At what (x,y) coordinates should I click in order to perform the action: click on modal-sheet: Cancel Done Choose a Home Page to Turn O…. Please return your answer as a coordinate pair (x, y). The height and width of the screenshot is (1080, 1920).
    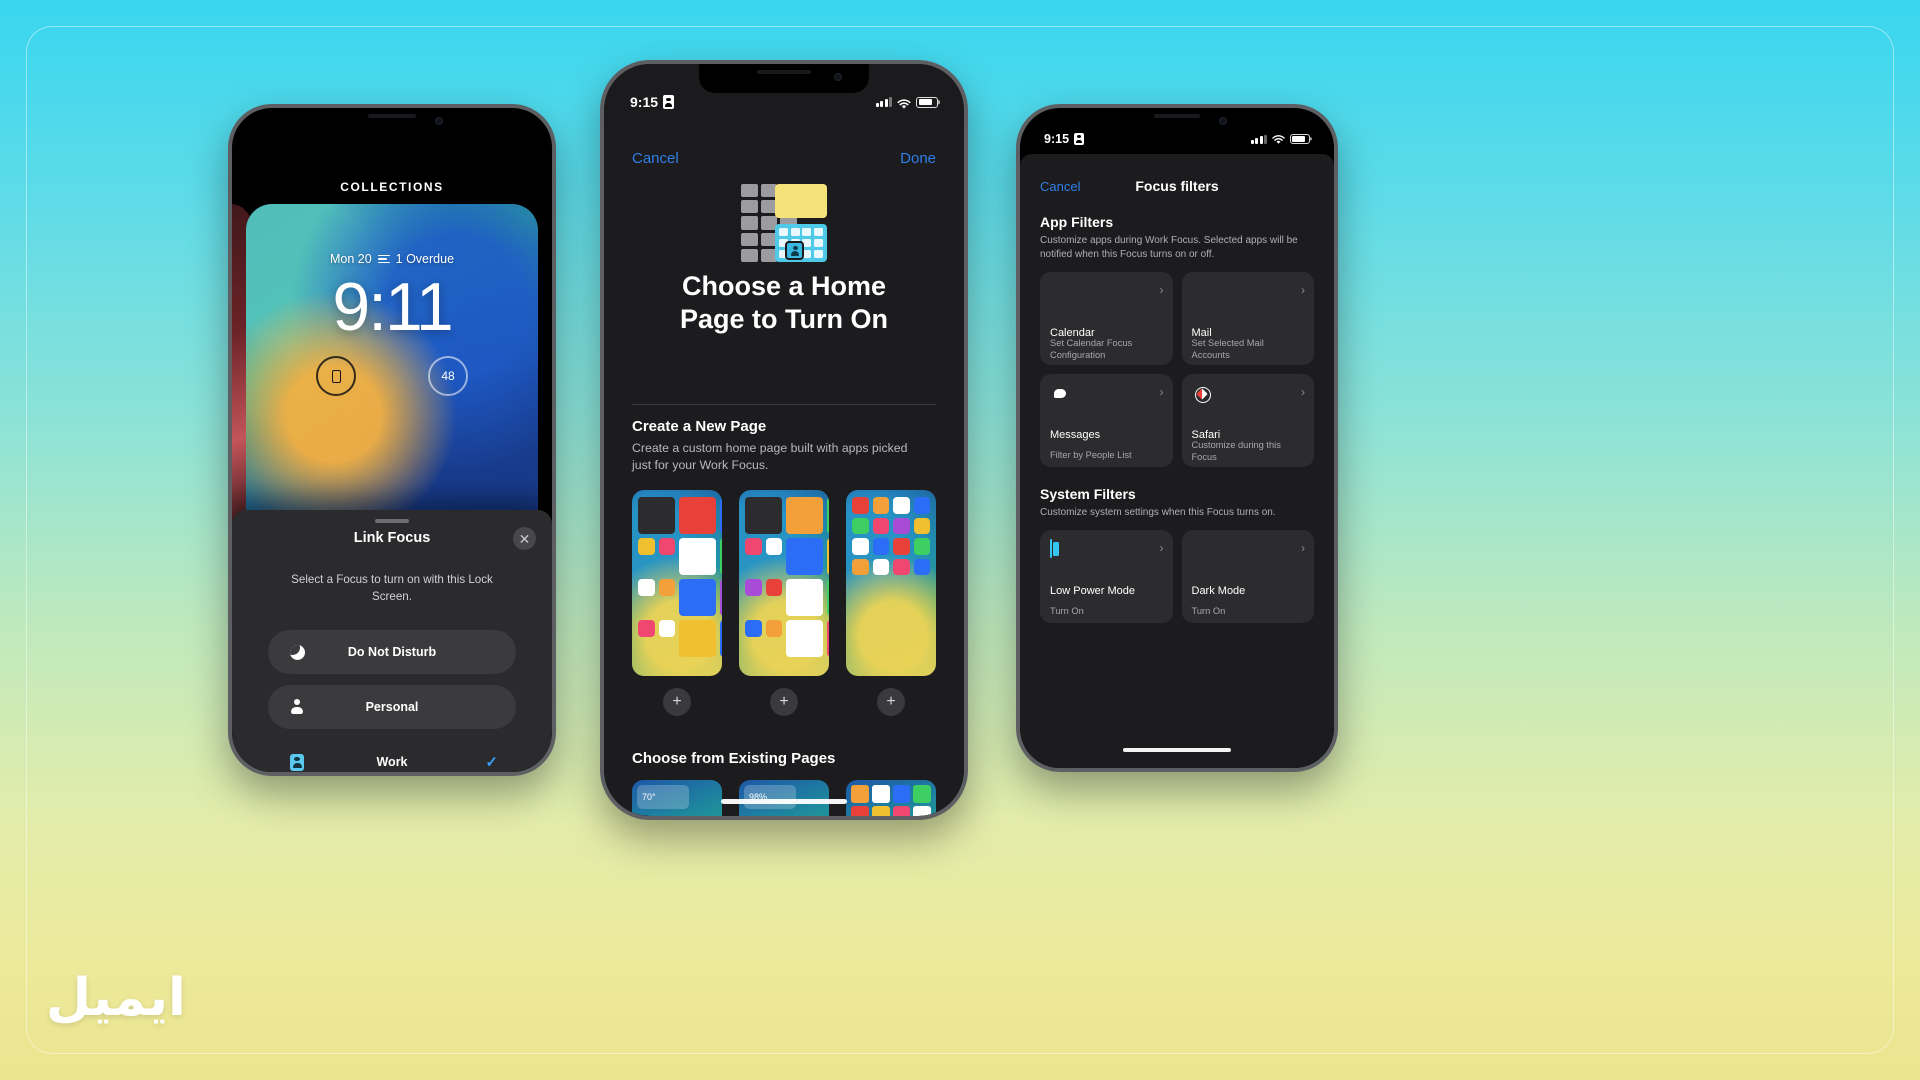
    Looking at the image, I should click on (784, 469).